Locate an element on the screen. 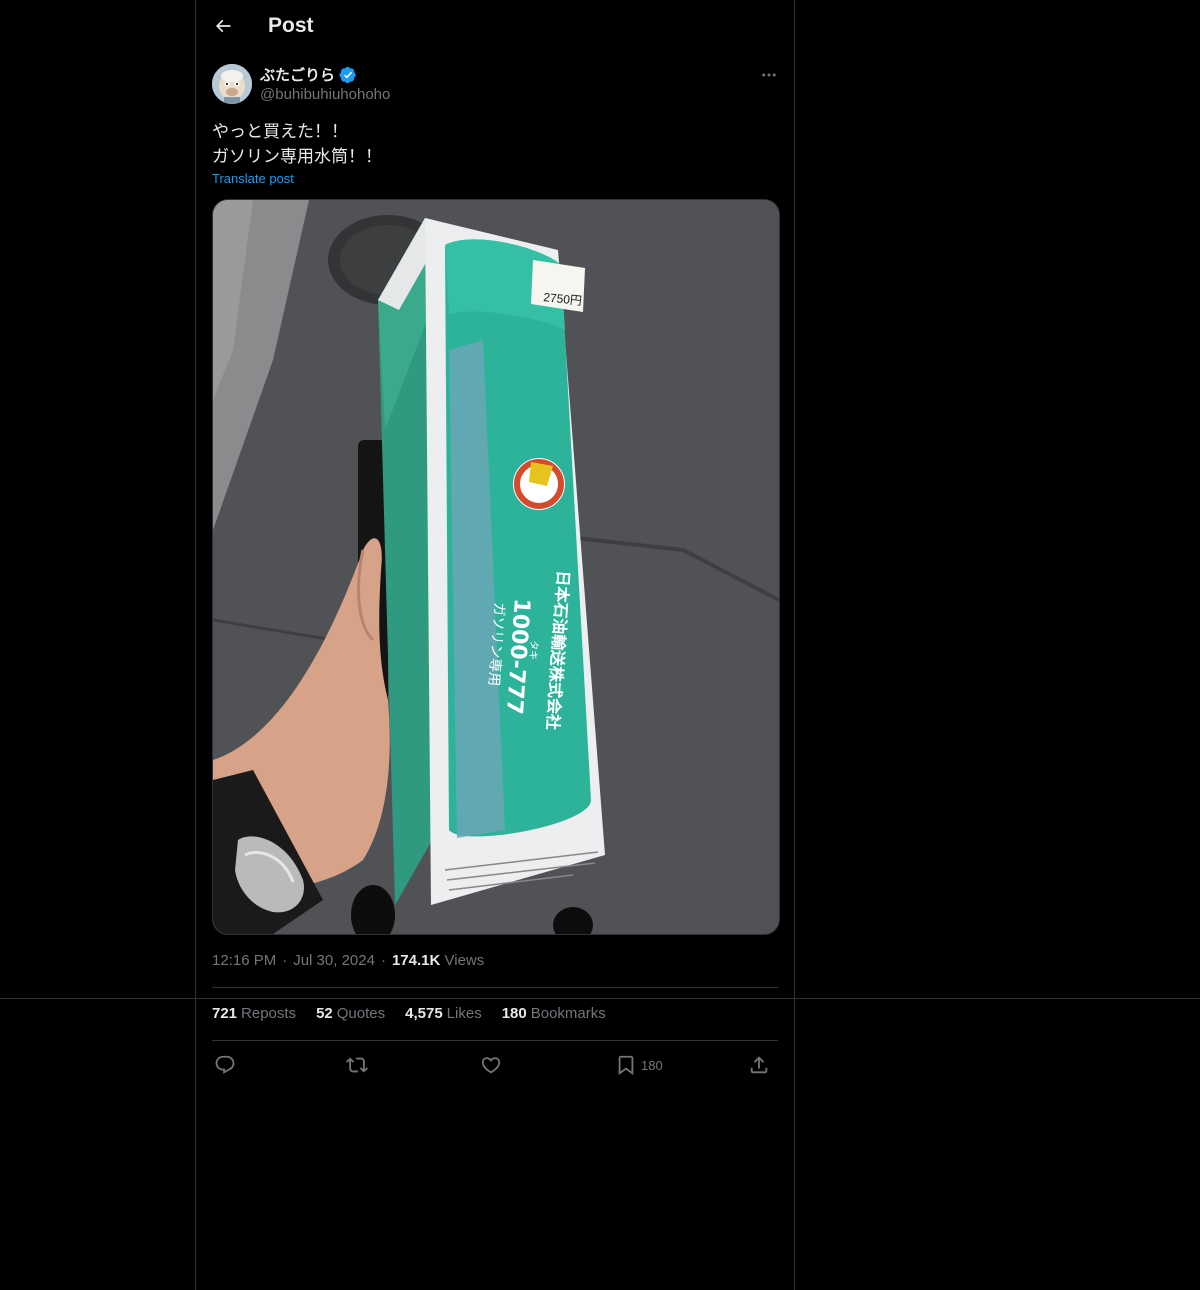 The image size is (1200, 1290). post-time: 12:16 PM is located at coordinates (244, 960).